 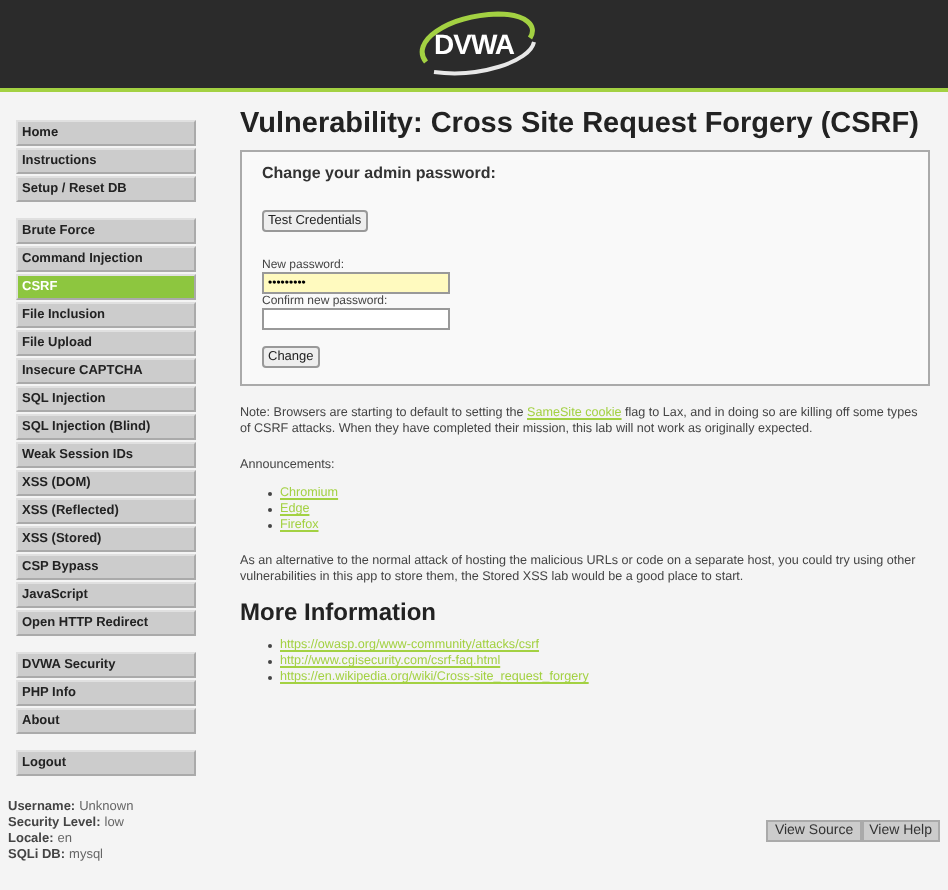 What do you see at coordinates (580, 124) in the screenshot?
I see `page-title: Vulnerability: Cross Site Request Forgery (CSRF)` at bounding box center [580, 124].